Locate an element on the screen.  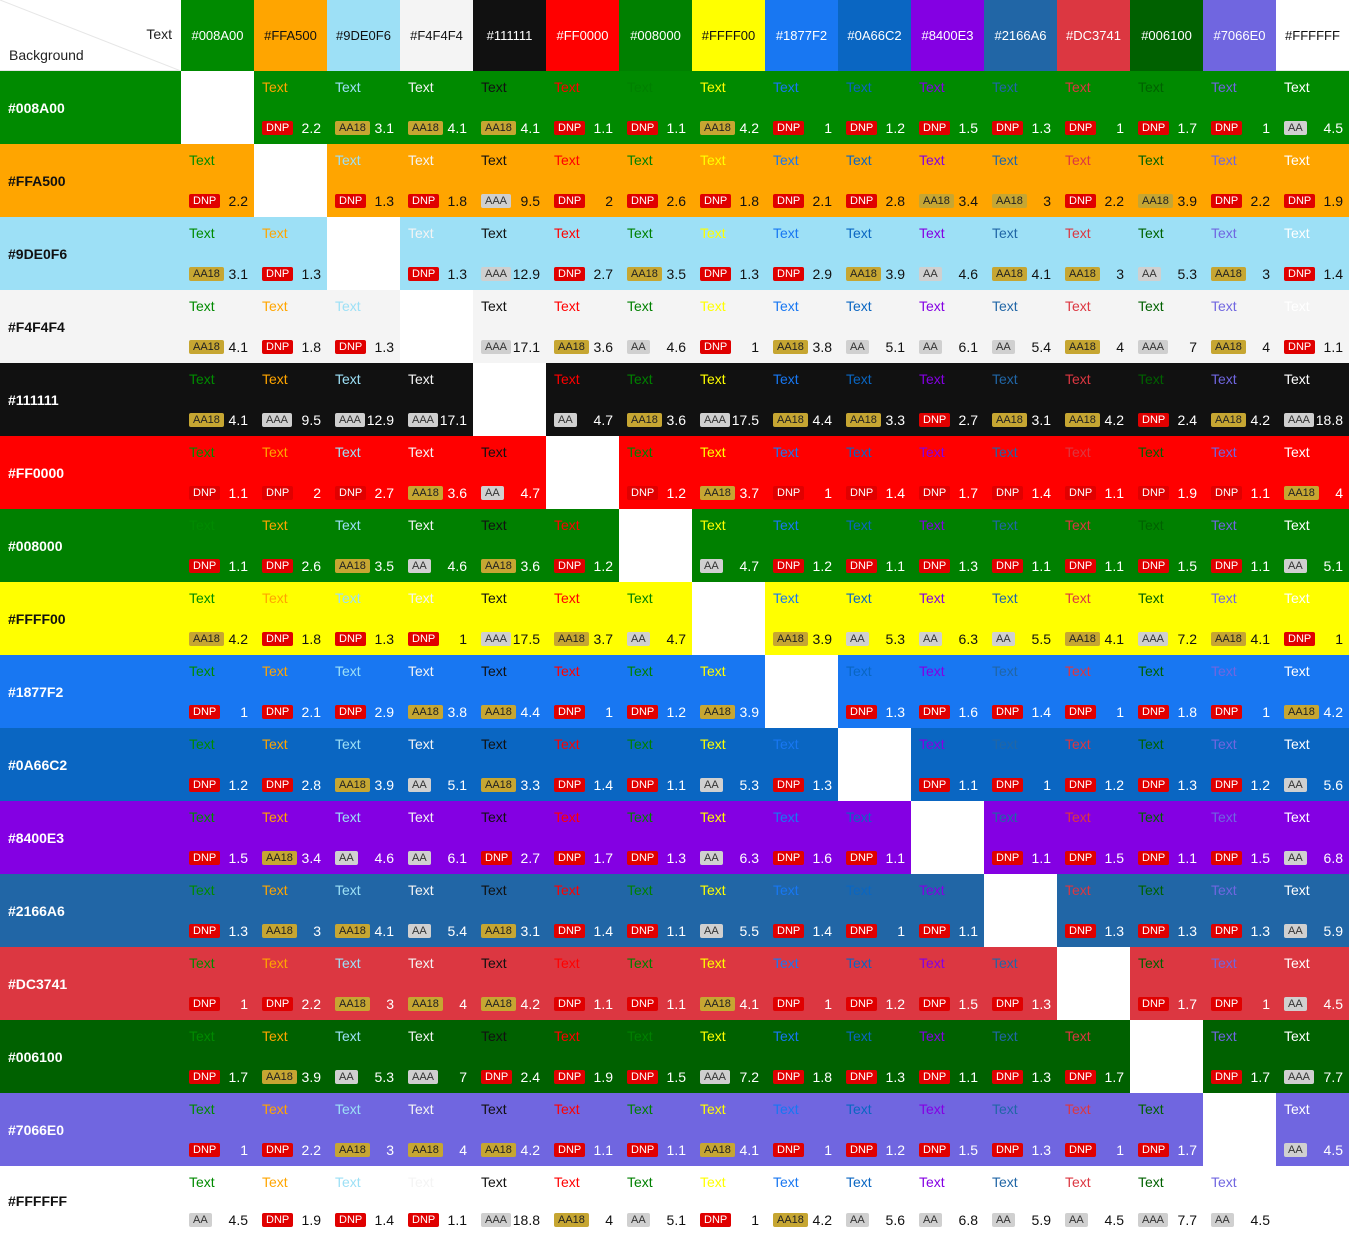
contrast-ratio: 1.2 is located at coordinates (1260, 785).